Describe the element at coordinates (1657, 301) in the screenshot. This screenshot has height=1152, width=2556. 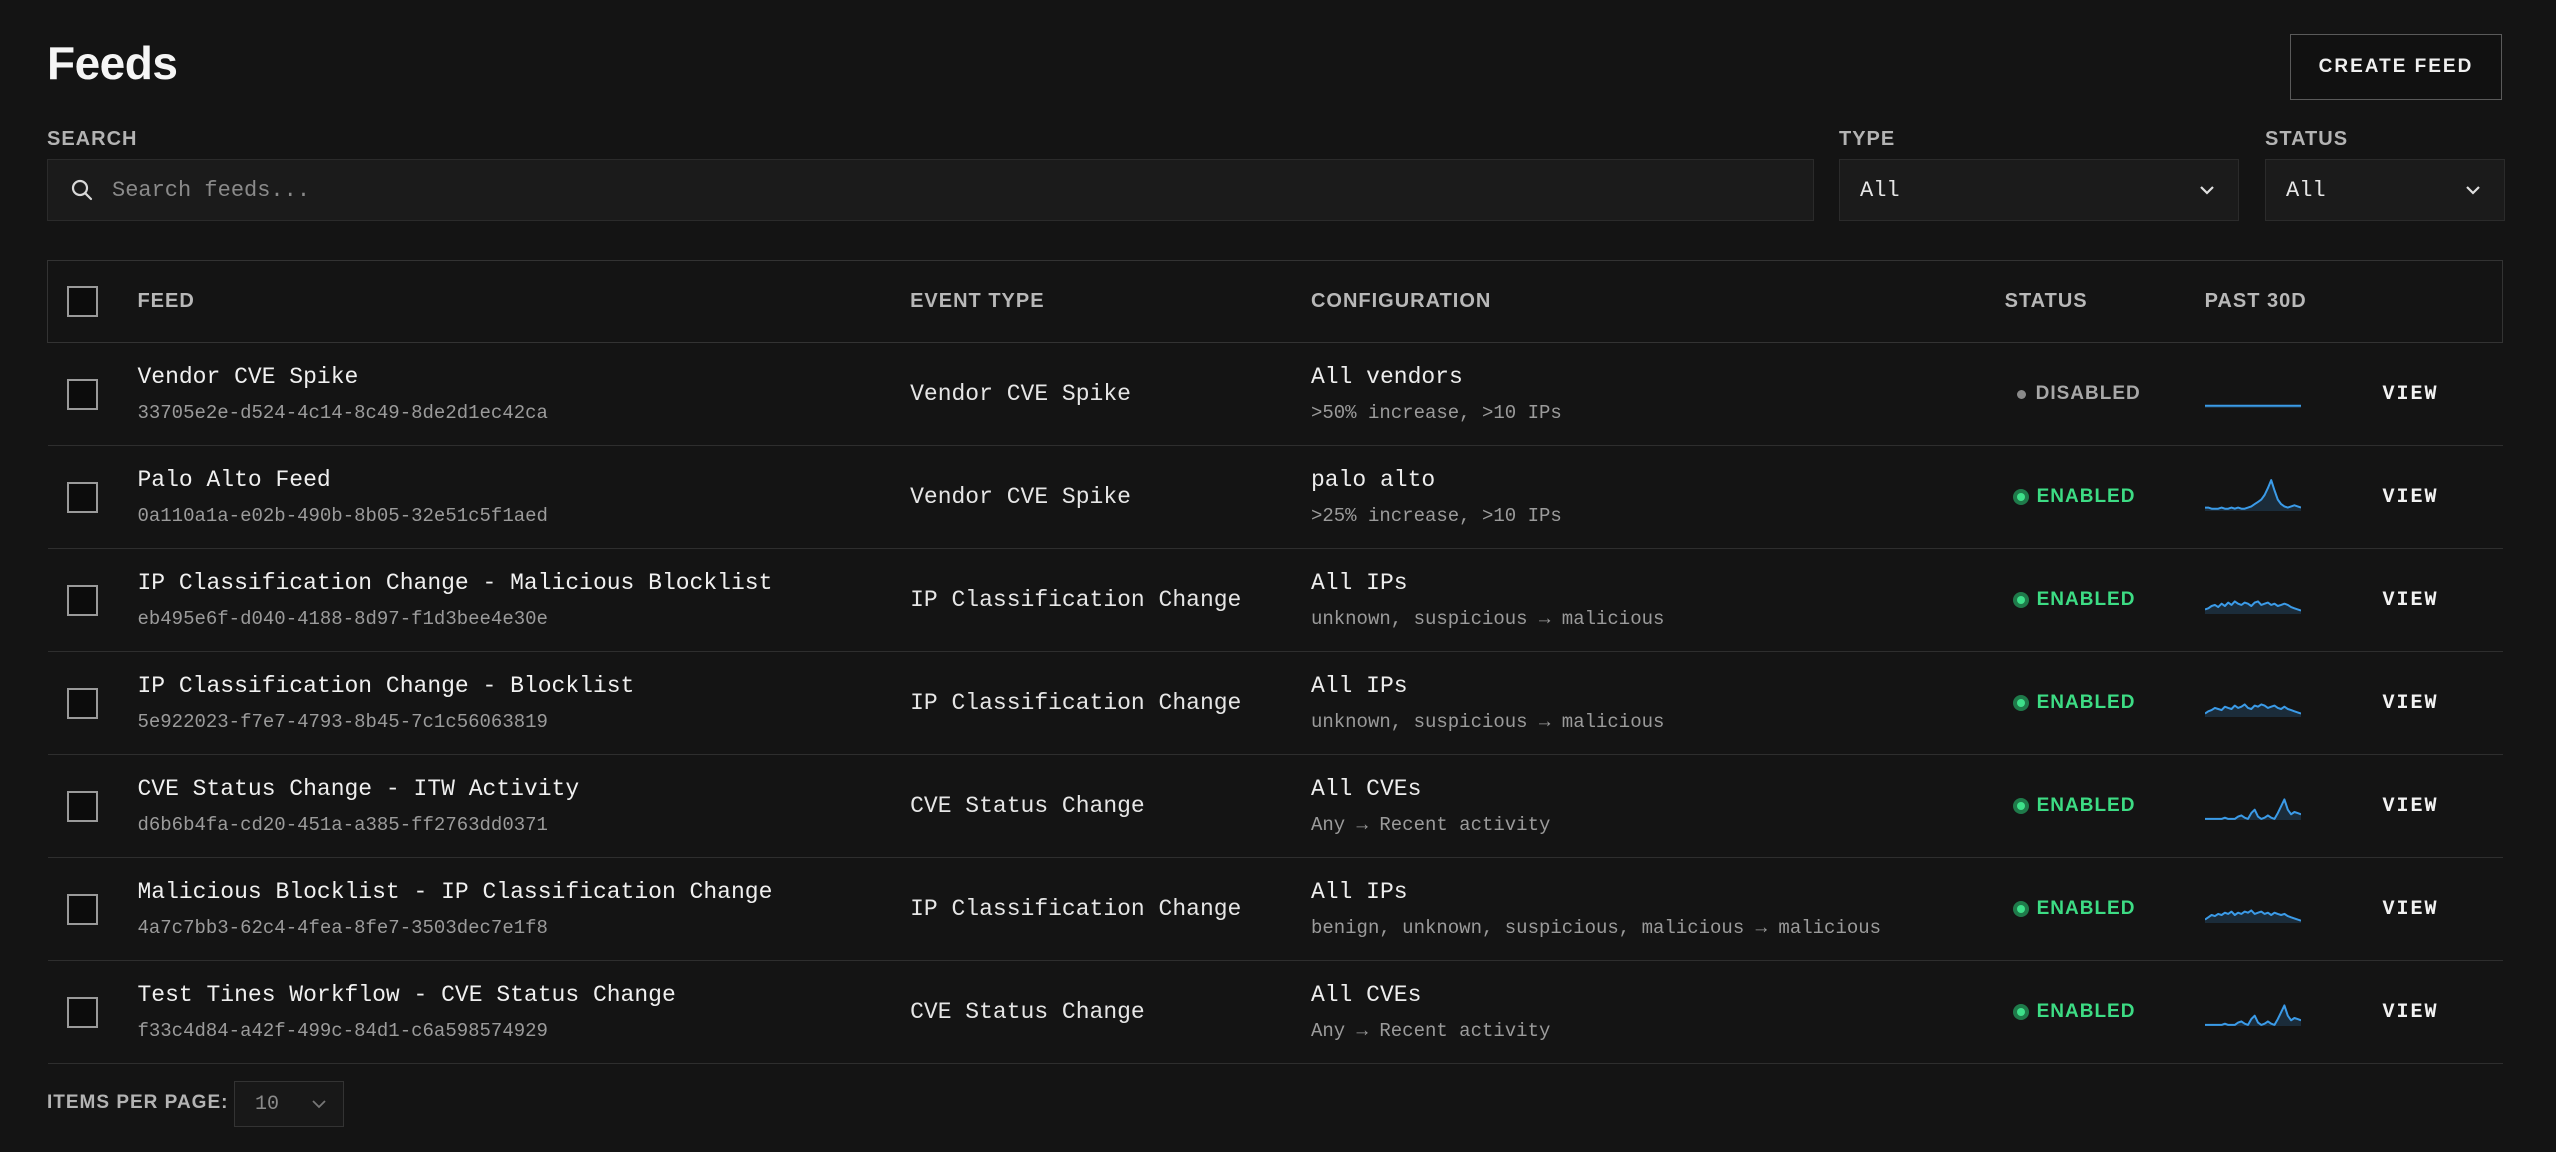
I see `column-header-configuration: CONFIGURATION` at that location.